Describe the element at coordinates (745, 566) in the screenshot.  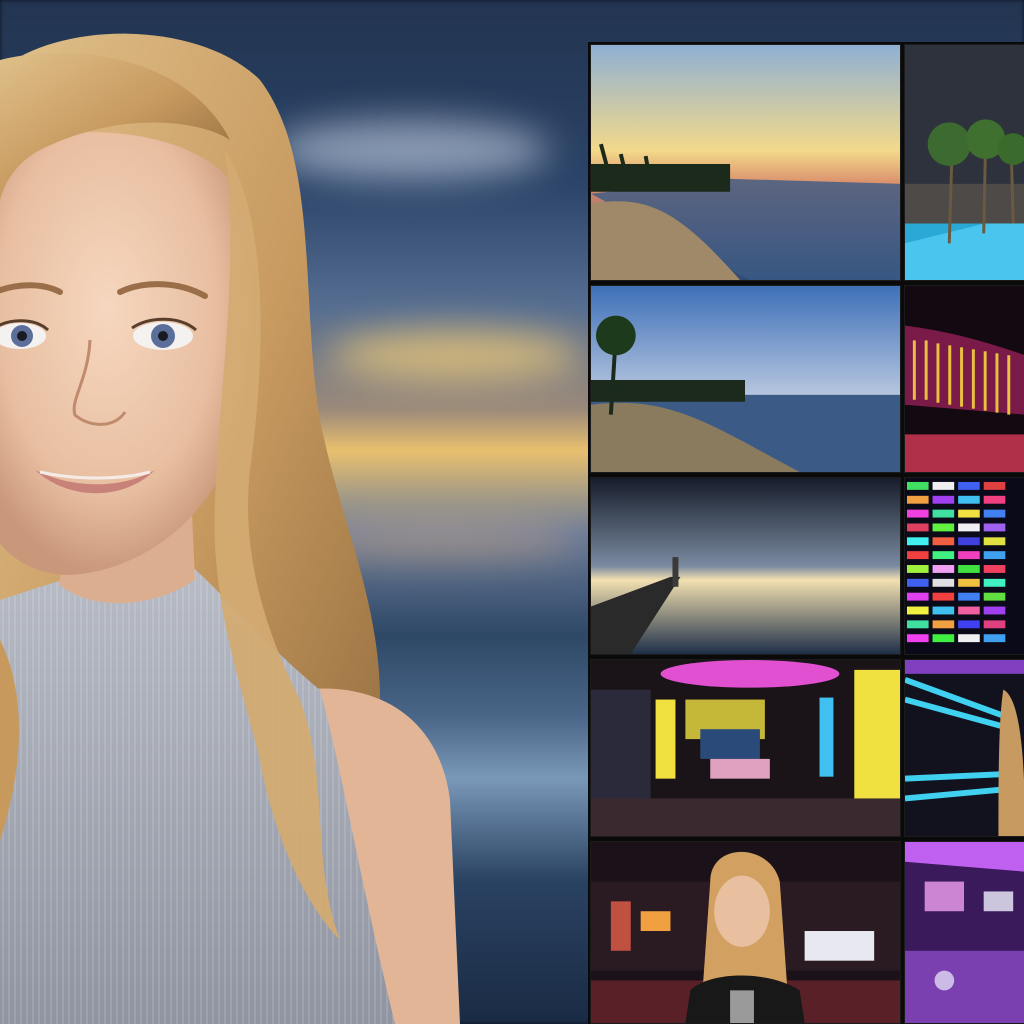
I see `thumb-pier-sunset` at that location.